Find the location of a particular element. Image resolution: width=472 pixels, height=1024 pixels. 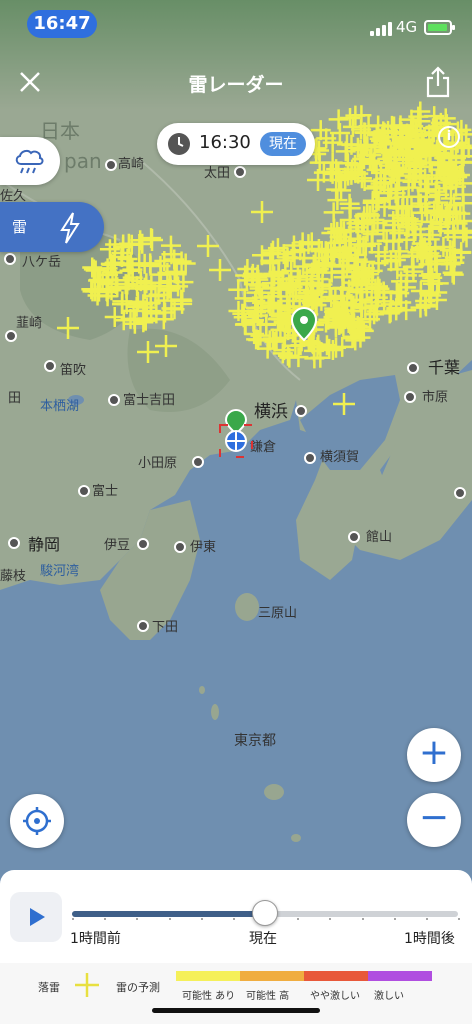

info-icon: i is located at coordinates (449, 136).